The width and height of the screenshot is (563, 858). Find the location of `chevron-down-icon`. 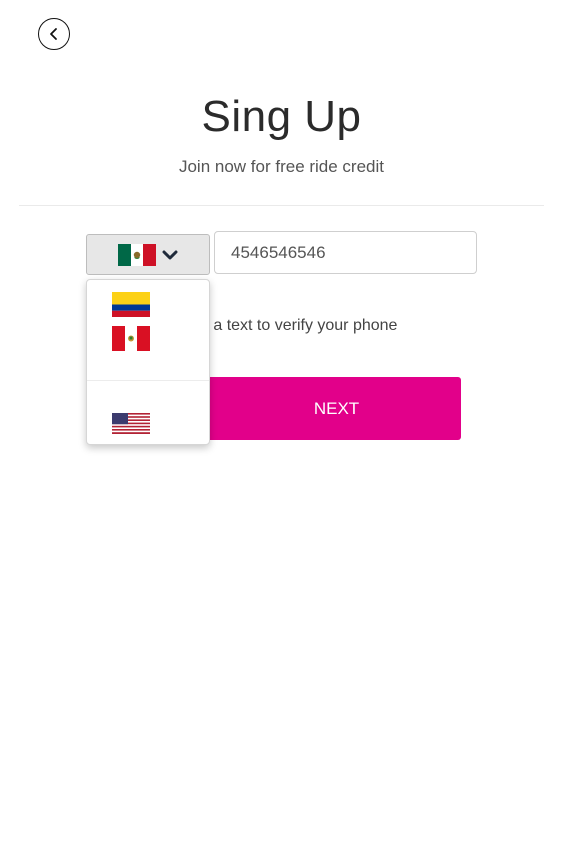

chevron-down-icon is located at coordinates (170, 254).